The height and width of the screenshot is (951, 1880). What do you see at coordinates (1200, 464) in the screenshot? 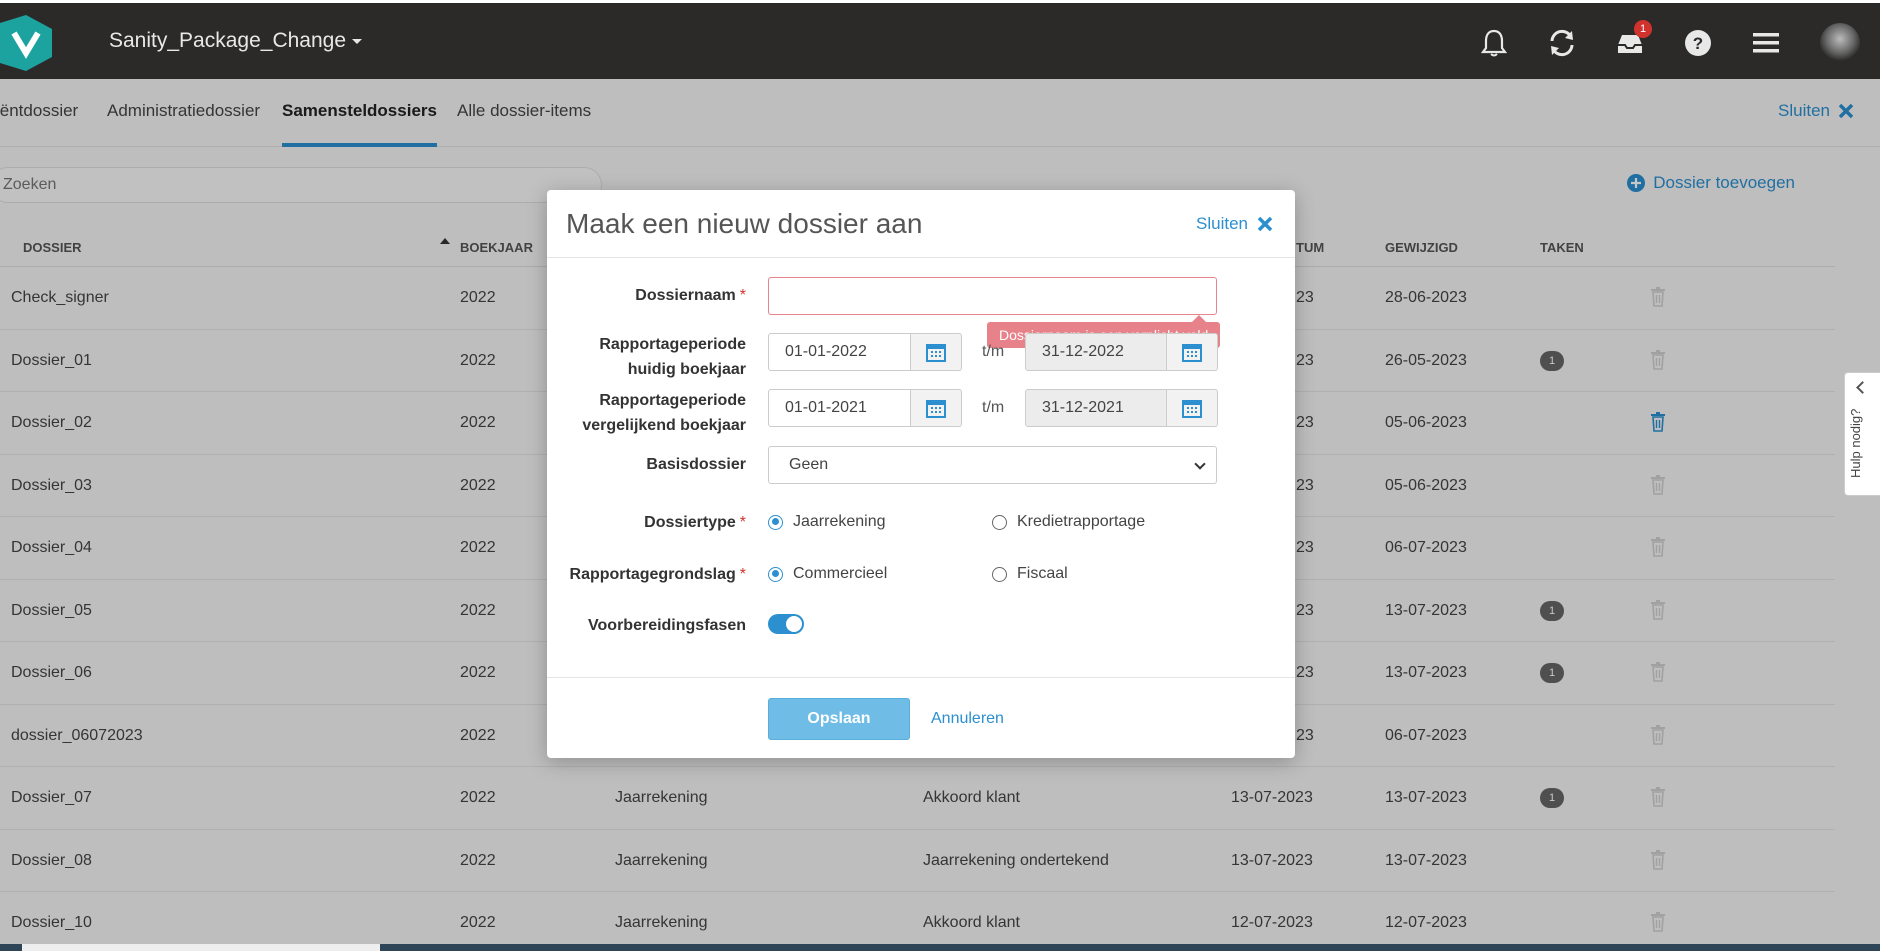
I see `chevron-down-icon` at bounding box center [1200, 464].